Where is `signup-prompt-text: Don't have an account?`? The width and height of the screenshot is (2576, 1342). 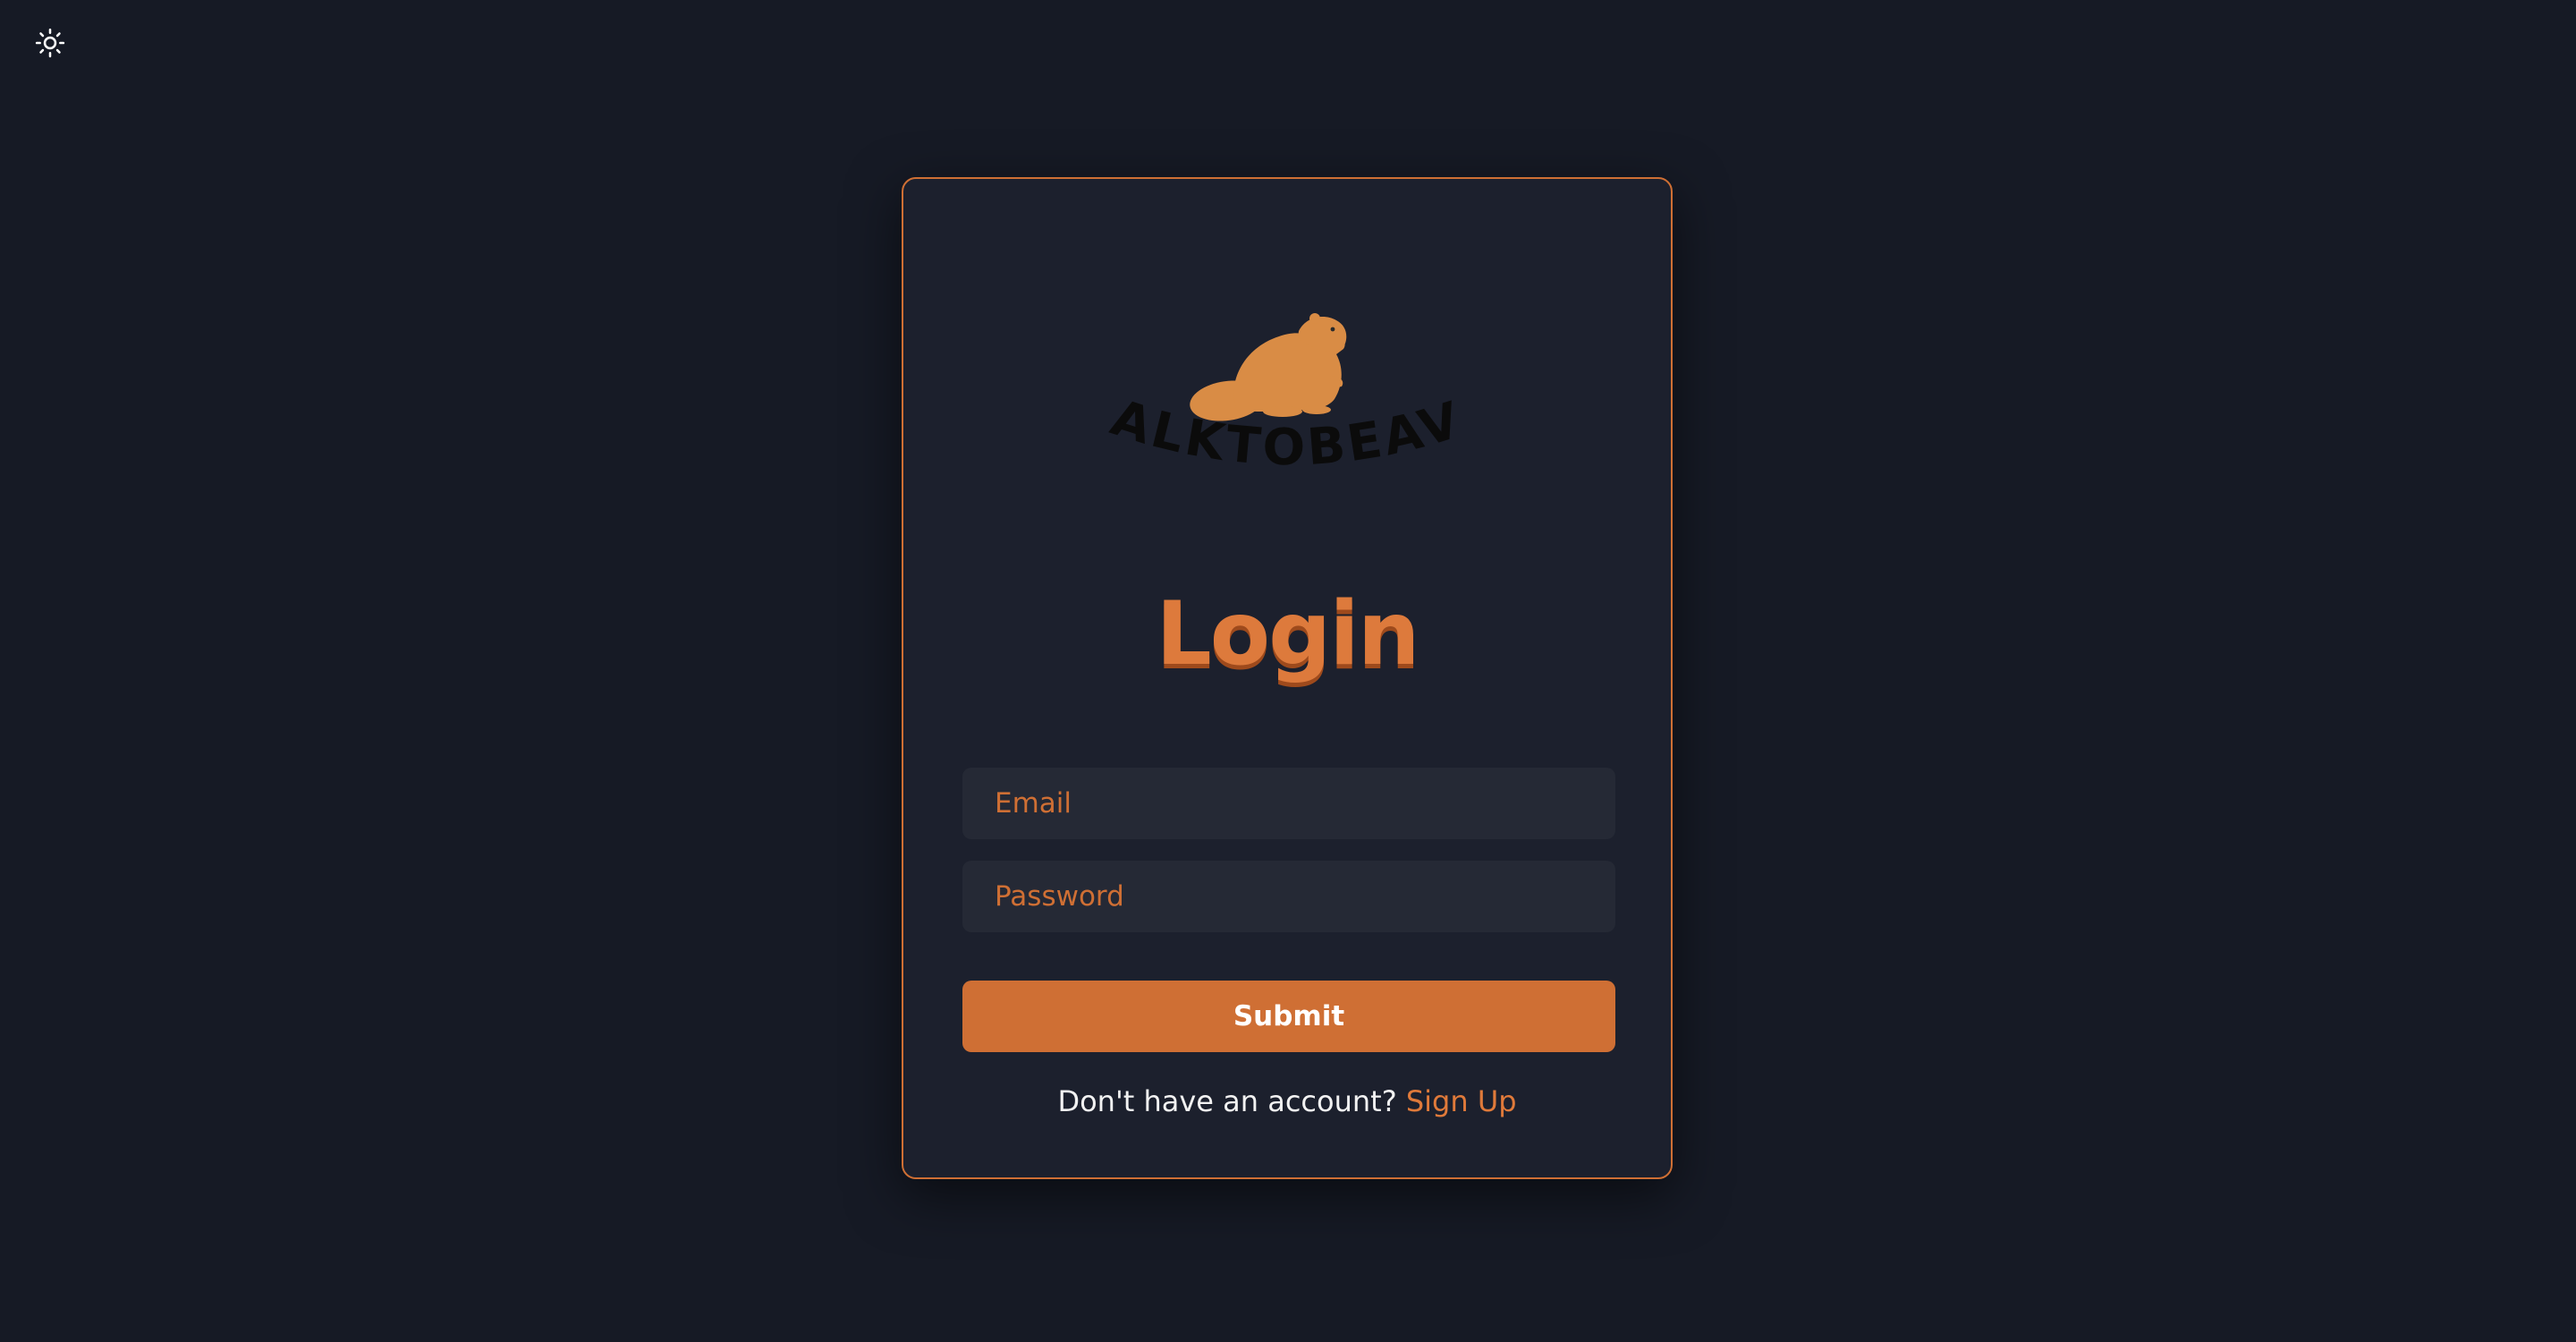 signup-prompt-text: Don't have an account? is located at coordinates (1227, 1101).